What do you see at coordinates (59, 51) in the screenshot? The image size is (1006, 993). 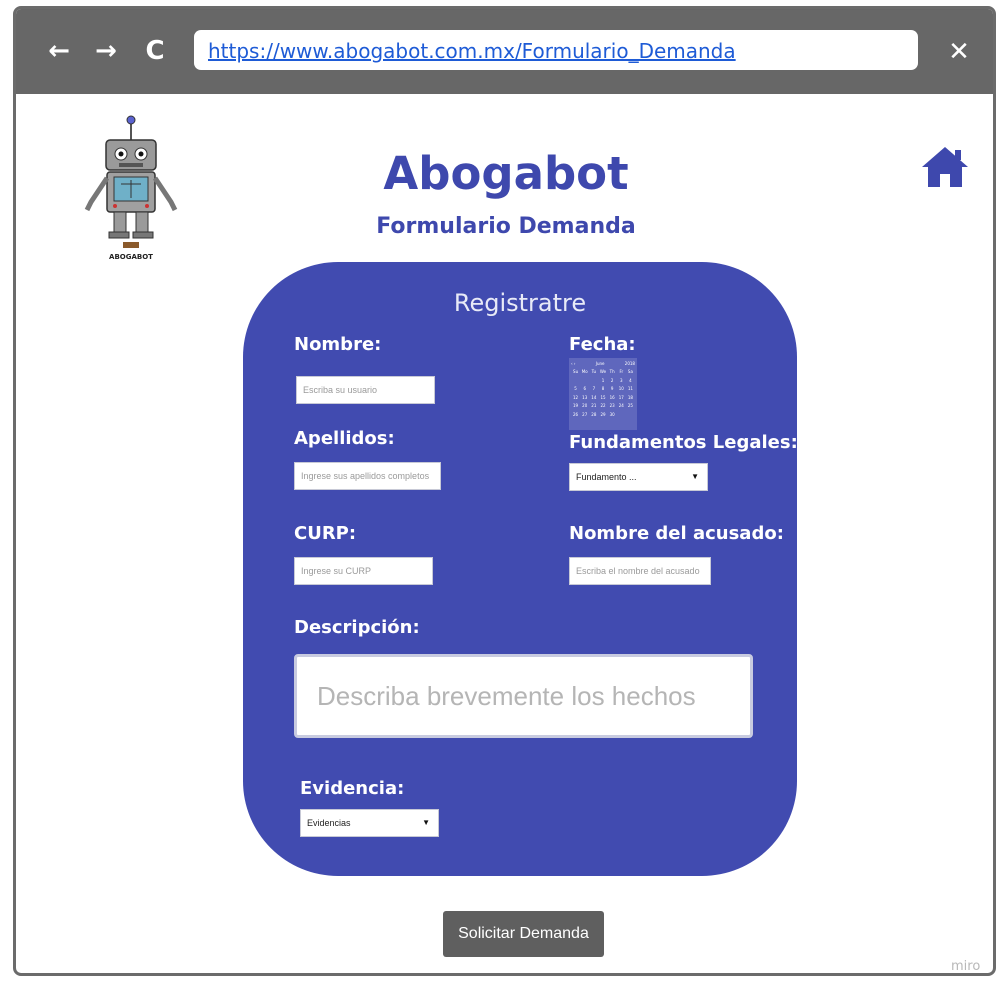 I see `back-arrow-icon: ←` at bounding box center [59, 51].